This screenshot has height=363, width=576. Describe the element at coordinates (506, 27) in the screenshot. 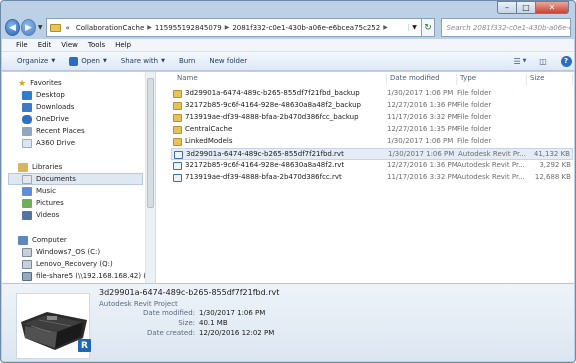

I see `search-input: Search 2081f332-c0e1-430b-a06e-e6b... ⚲` at that location.